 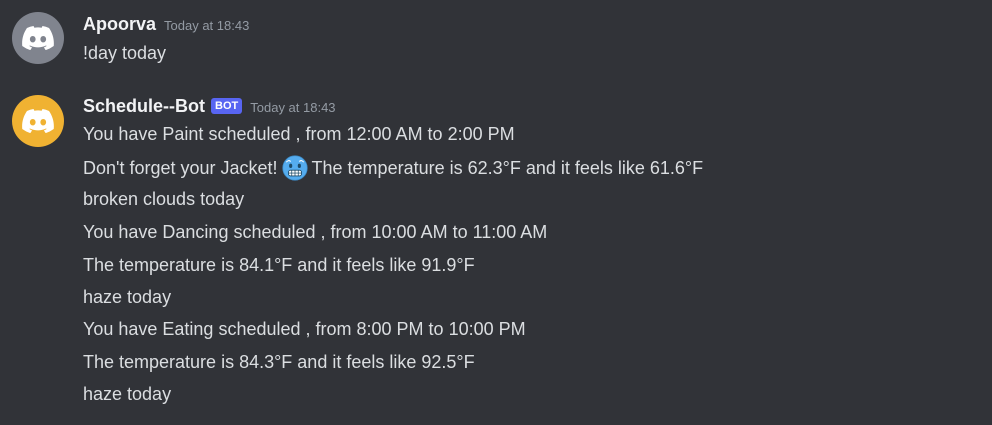 I want to click on timestamp: Today at 18:43, so click(x=292, y=107).